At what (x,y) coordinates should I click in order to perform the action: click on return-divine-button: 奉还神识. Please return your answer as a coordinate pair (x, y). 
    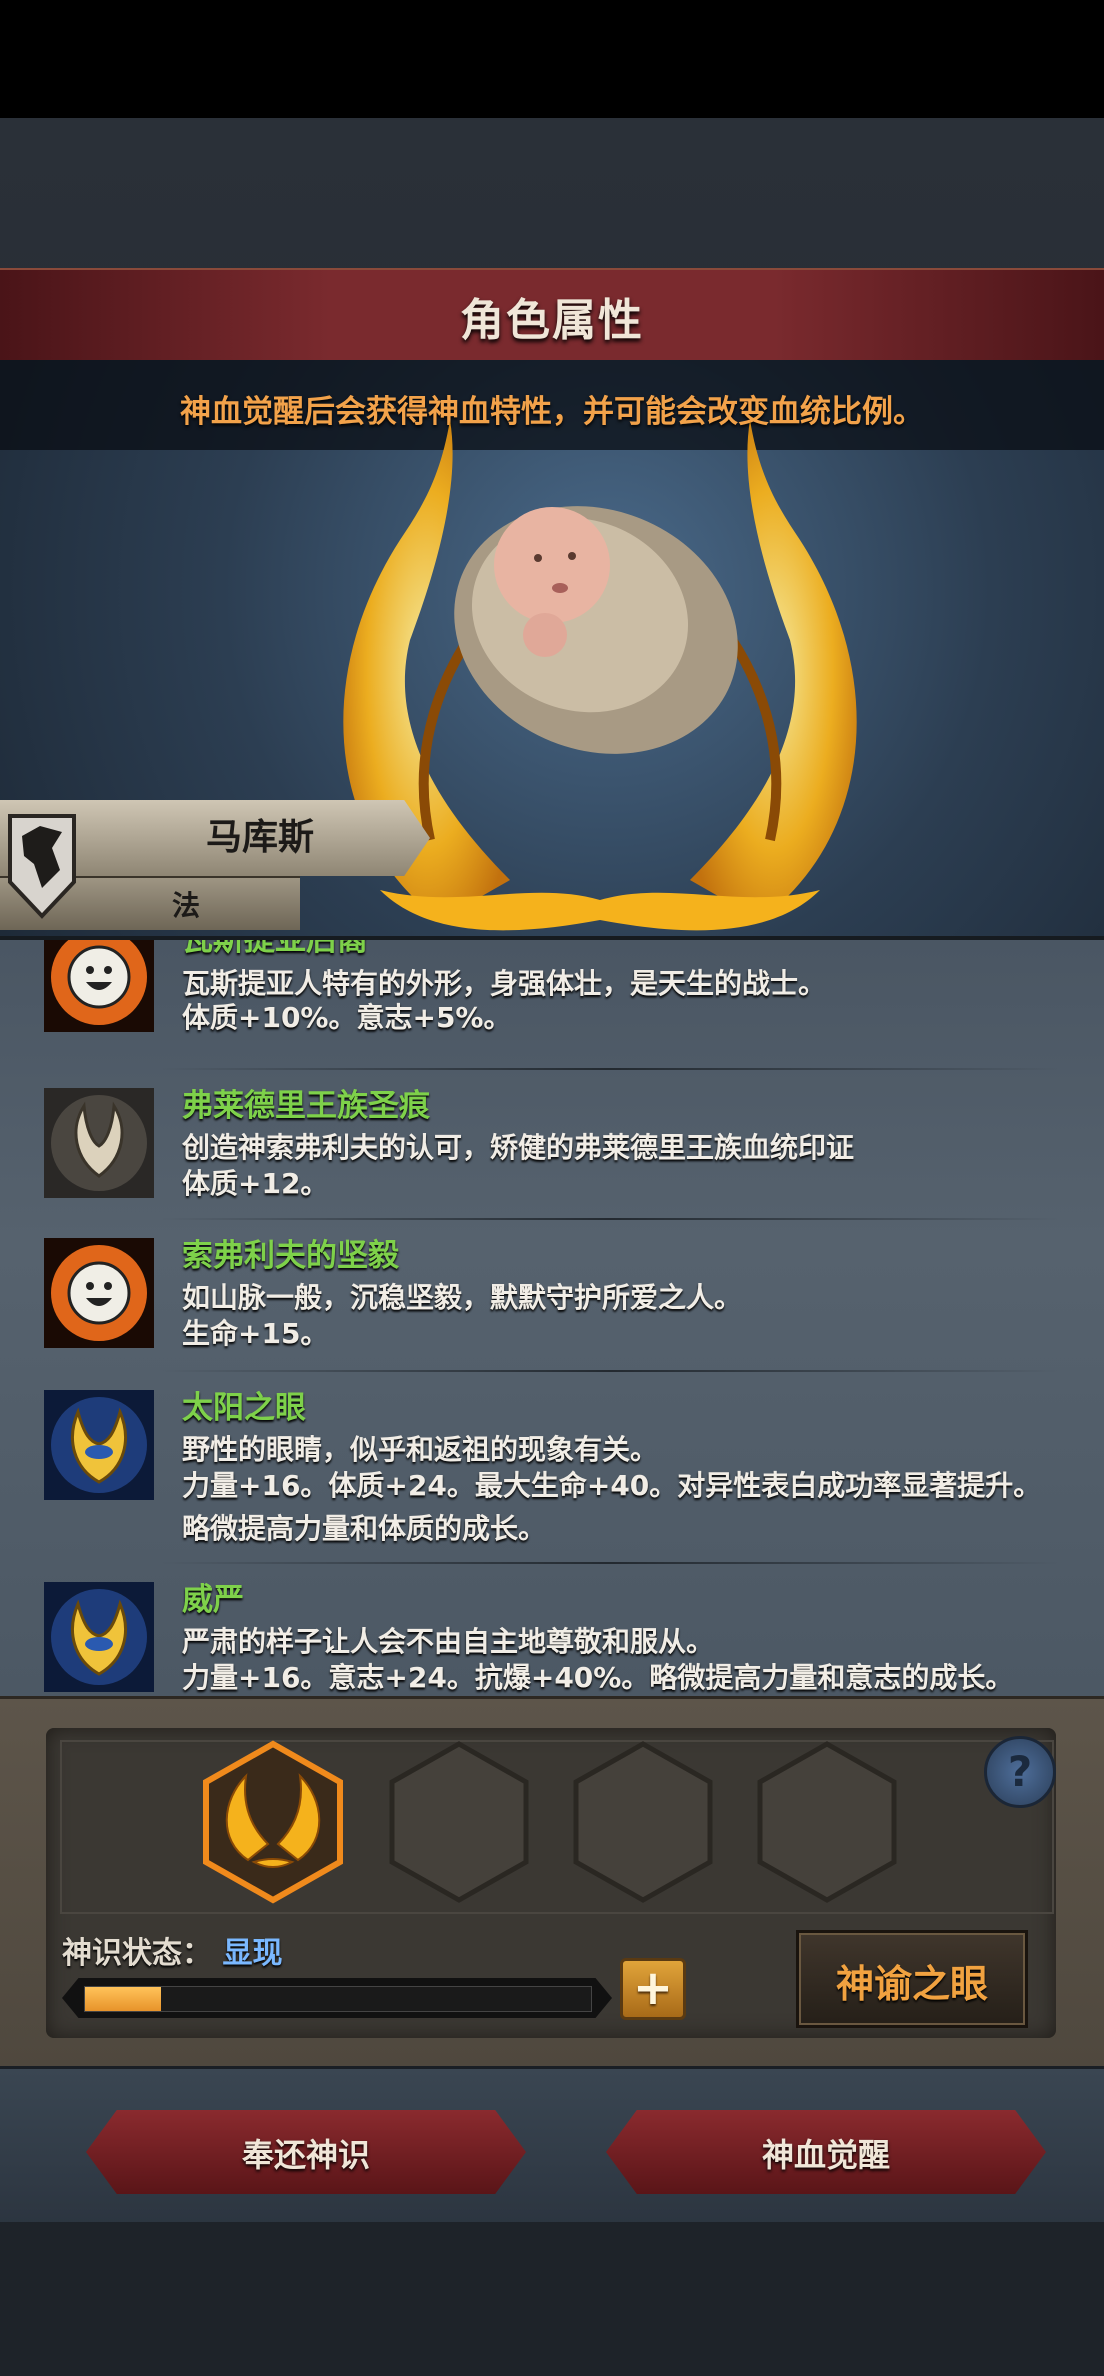
    Looking at the image, I should click on (306, 2152).